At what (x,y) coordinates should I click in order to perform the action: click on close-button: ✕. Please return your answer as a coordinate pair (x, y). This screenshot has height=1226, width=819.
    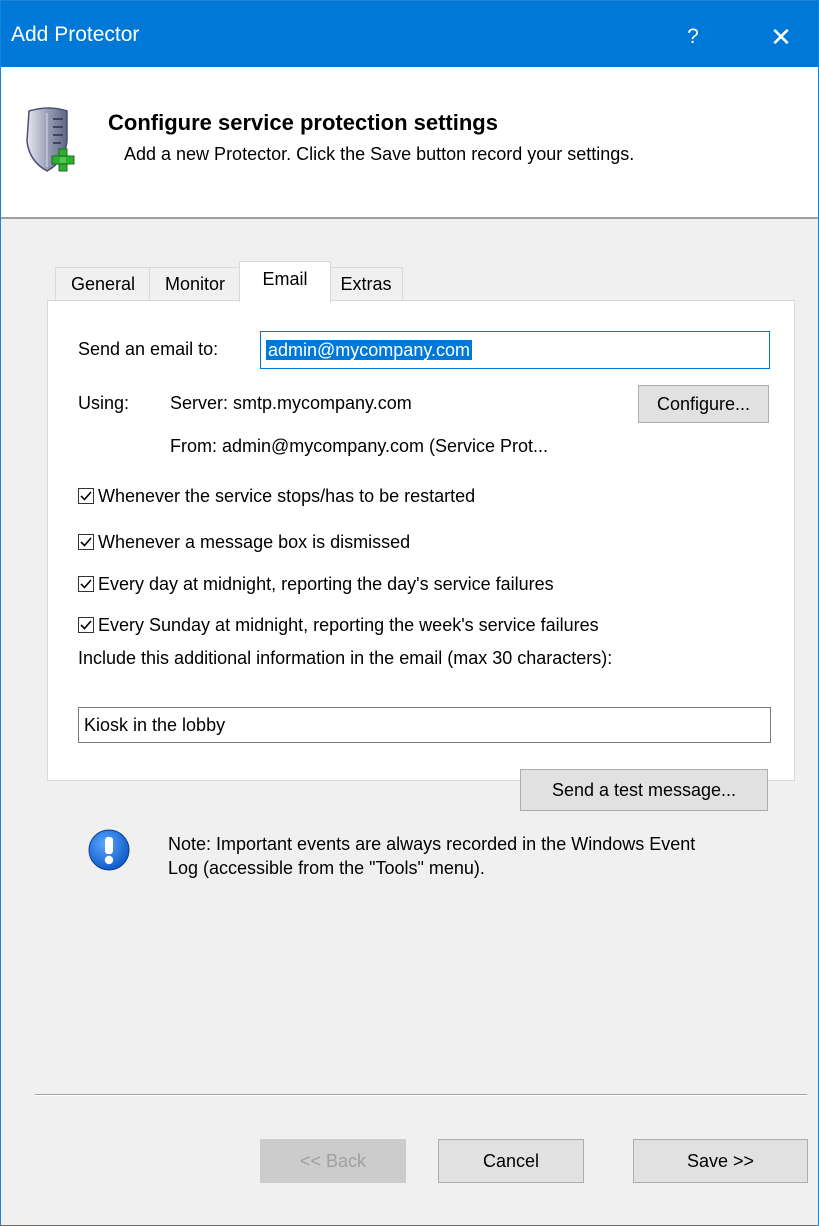
    Looking at the image, I should click on (781, 37).